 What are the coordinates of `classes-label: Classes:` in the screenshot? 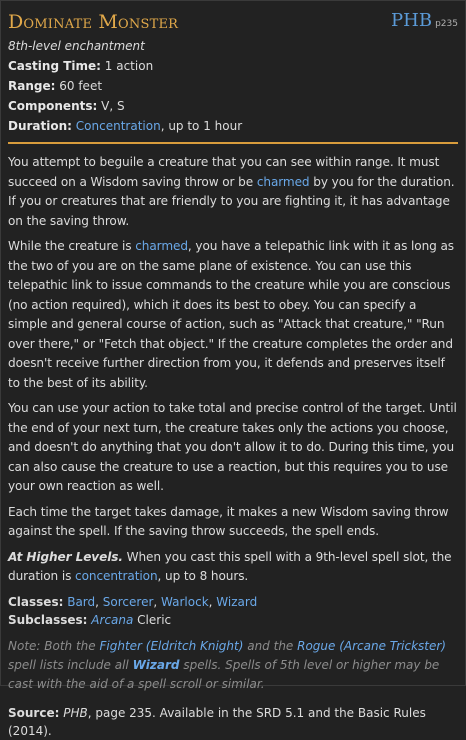 It's located at (36, 601).